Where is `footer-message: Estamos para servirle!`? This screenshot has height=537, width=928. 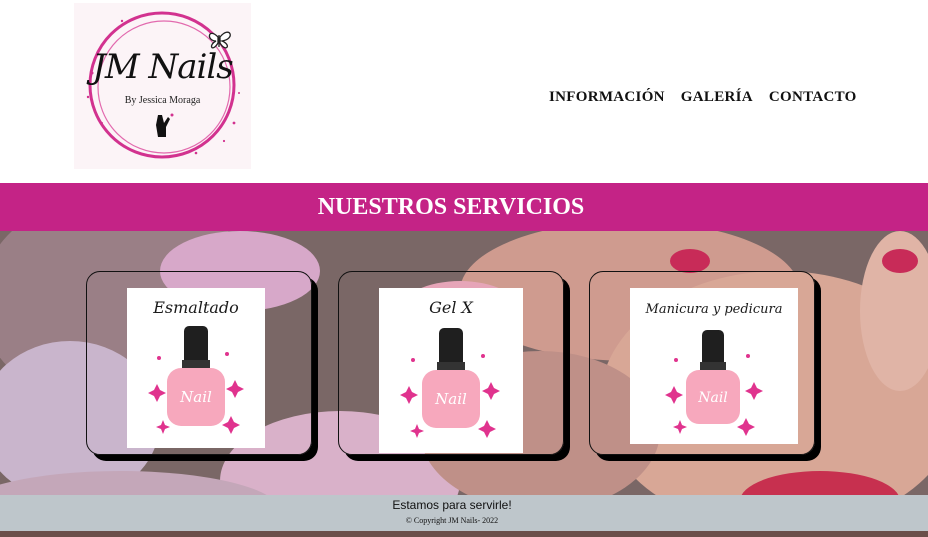 footer-message: Estamos para servirle! is located at coordinates (452, 505).